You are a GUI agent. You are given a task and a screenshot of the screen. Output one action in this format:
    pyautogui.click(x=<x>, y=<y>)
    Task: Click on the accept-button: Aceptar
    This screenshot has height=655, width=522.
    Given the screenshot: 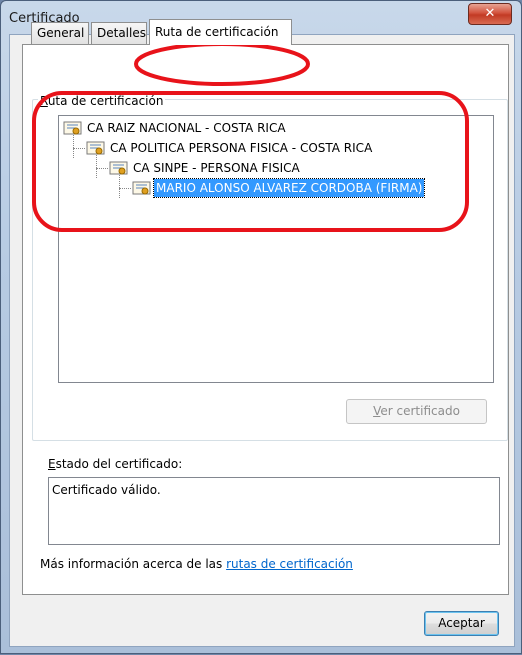 What is the action you would take?
    pyautogui.click(x=461, y=623)
    